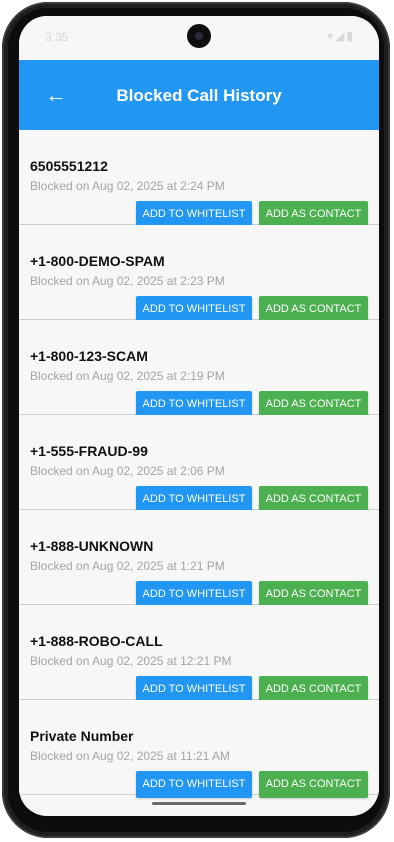 The height and width of the screenshot is (842, 394). I want to click on blocked-timestamp: Blocked on Aug 02, 2025 at 2:19 PM, so click(127, 376).